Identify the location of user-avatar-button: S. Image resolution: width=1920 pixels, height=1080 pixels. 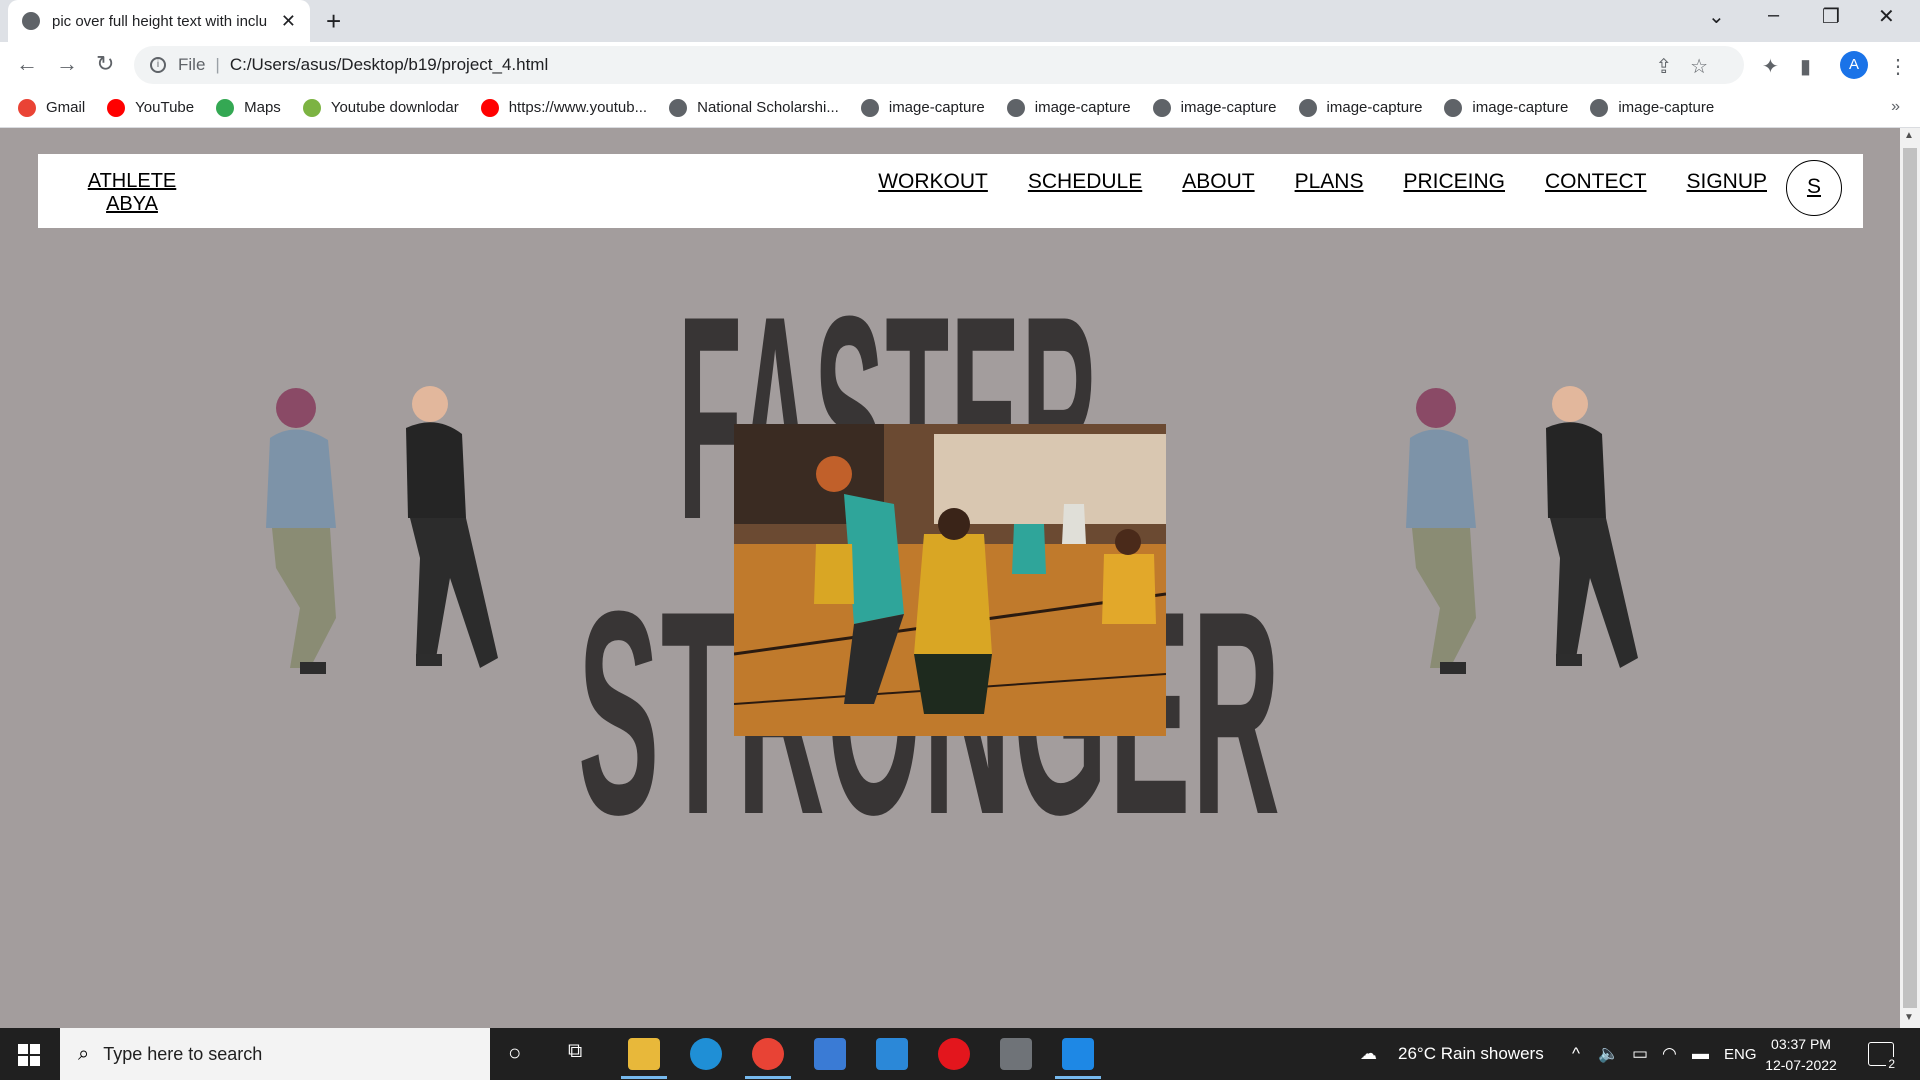
(1814, 188).